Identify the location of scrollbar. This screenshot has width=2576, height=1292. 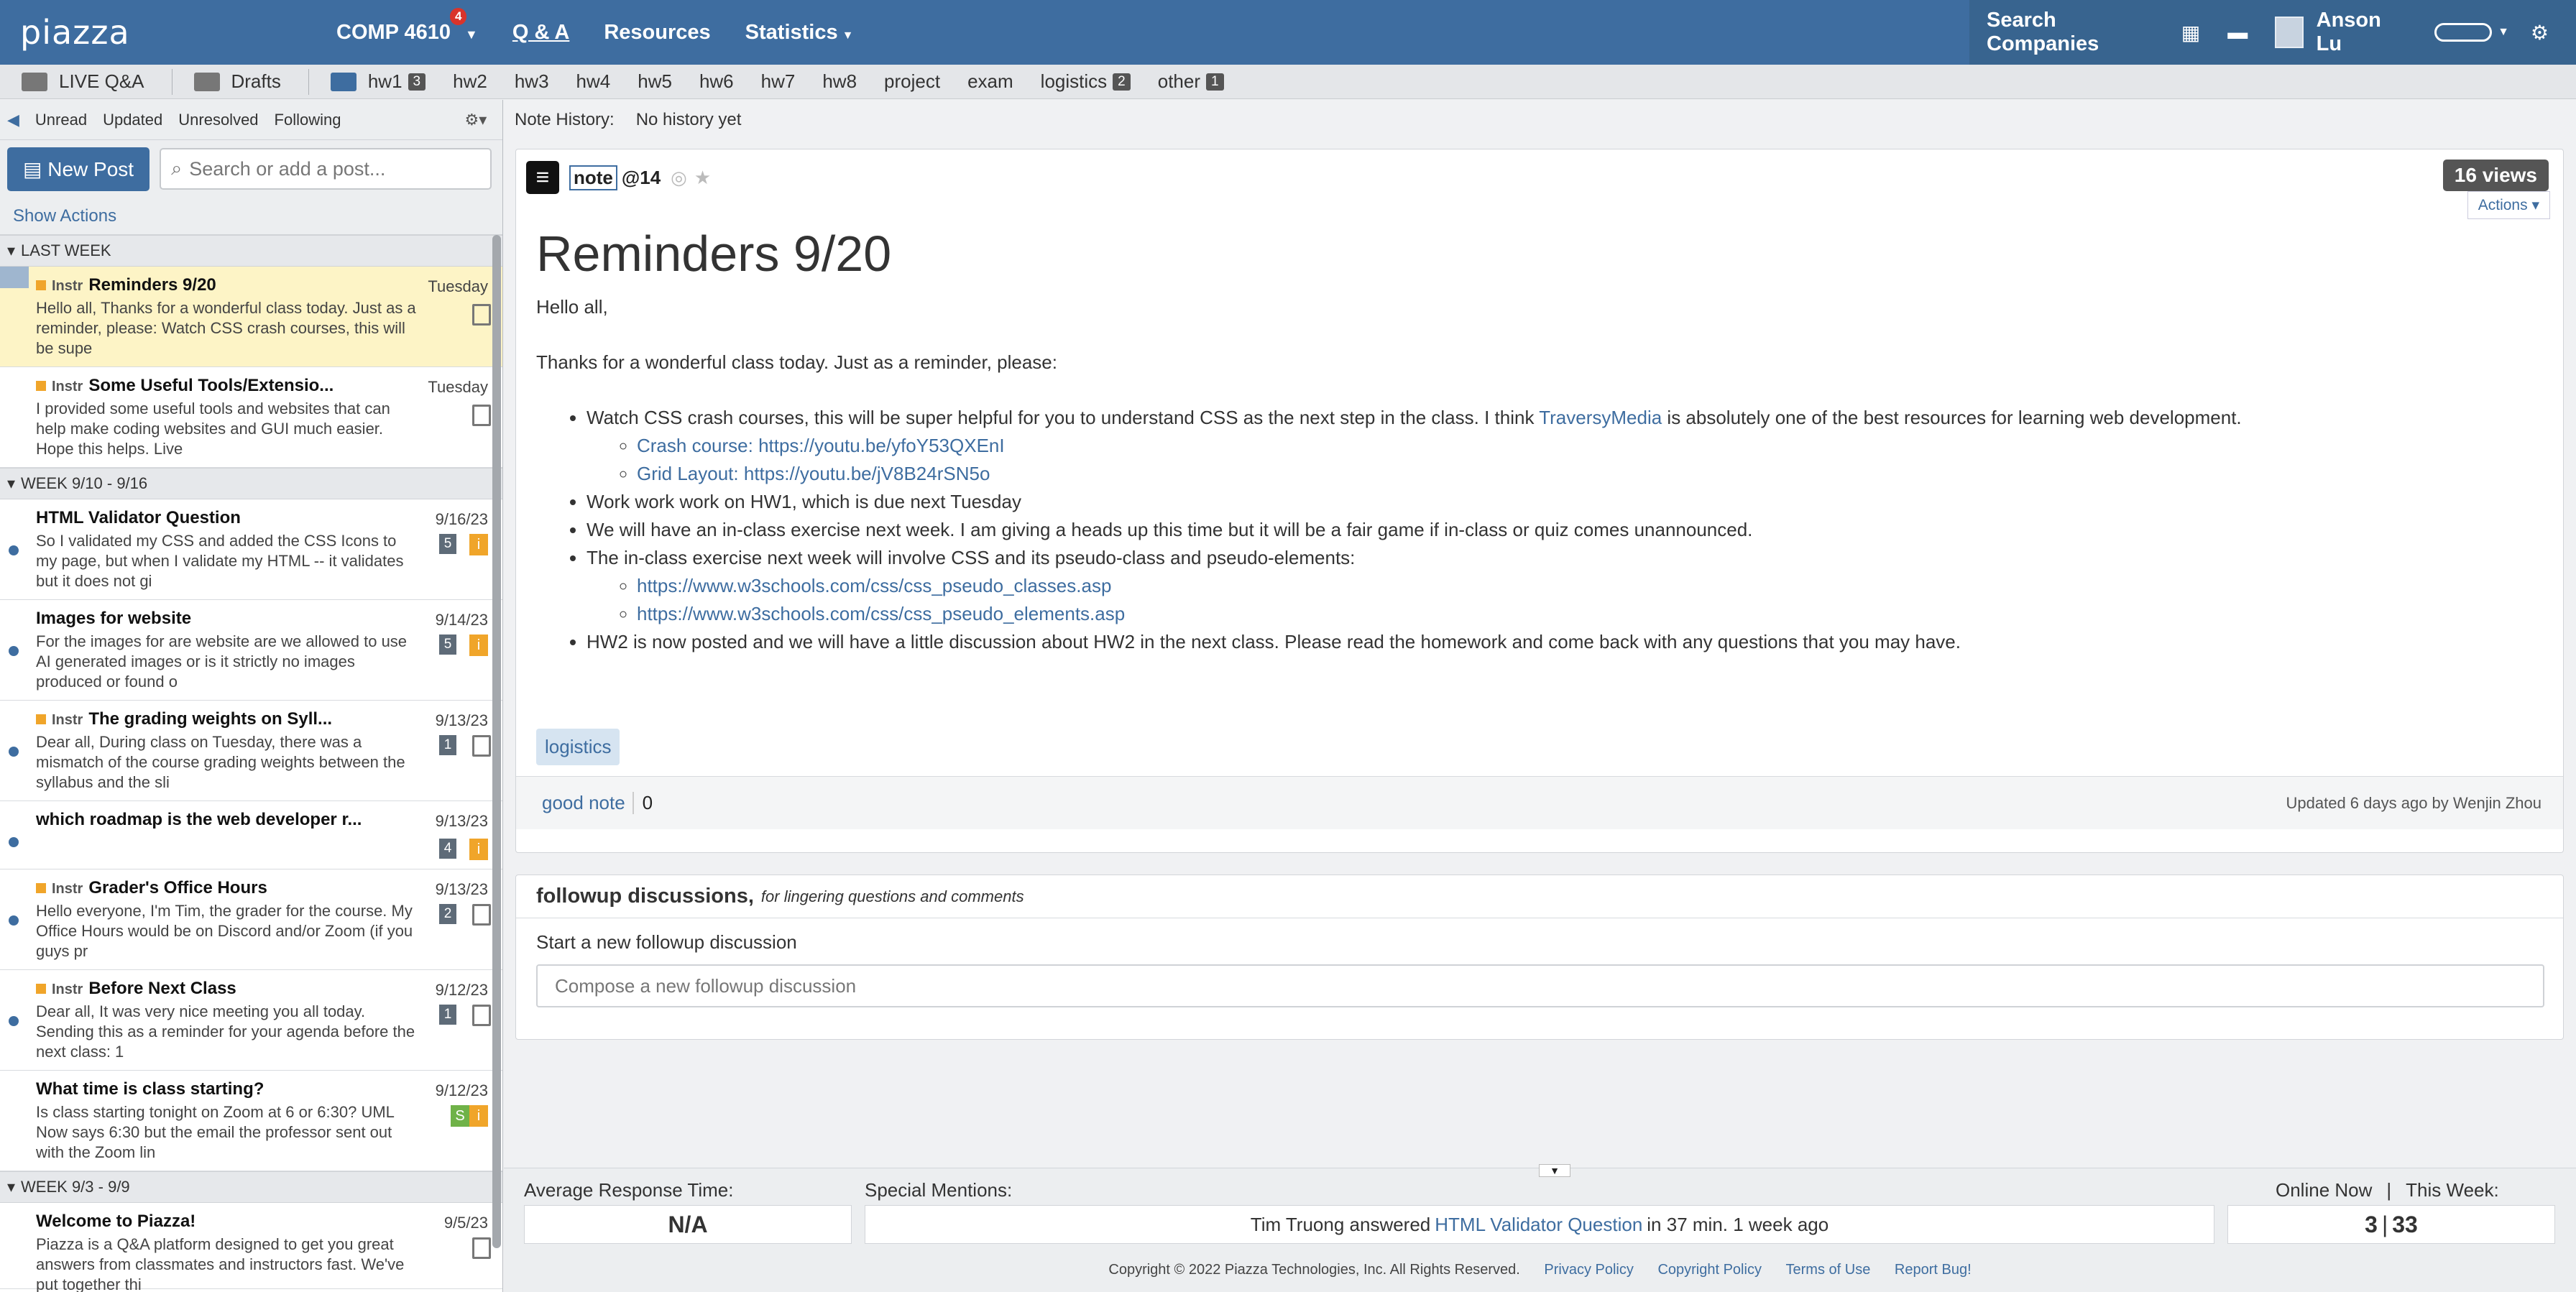
(496, 742).